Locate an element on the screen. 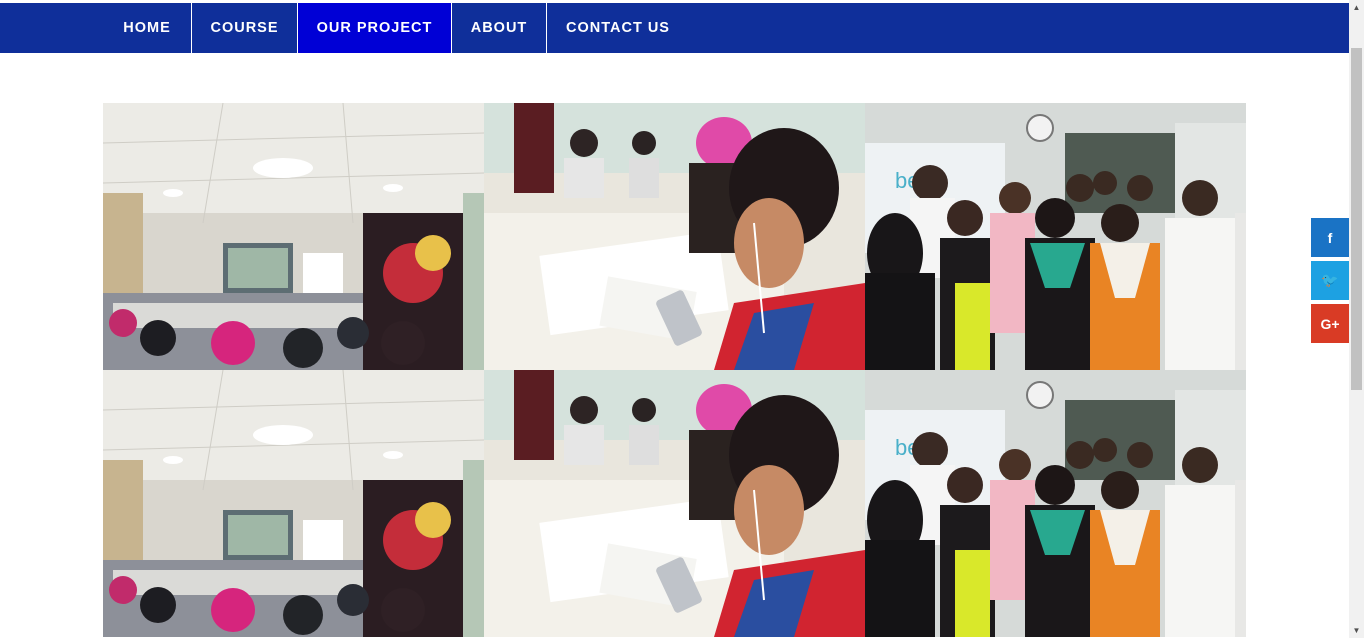 The height and width of the screenshot is (638, 1364). main-navbar: HOME COURSE OUR PROJECT ABOUT CONTACT US is located at coordinates (674, 28).